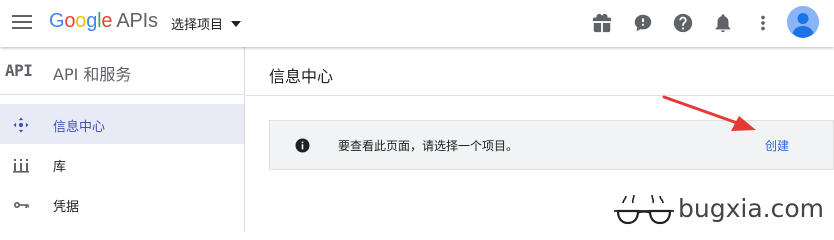 The width and height of the screenshot is (834, 240). Describe the element at coordinates (301, 76) in the screenshot. I see `page-title: 信息中心` at that location.